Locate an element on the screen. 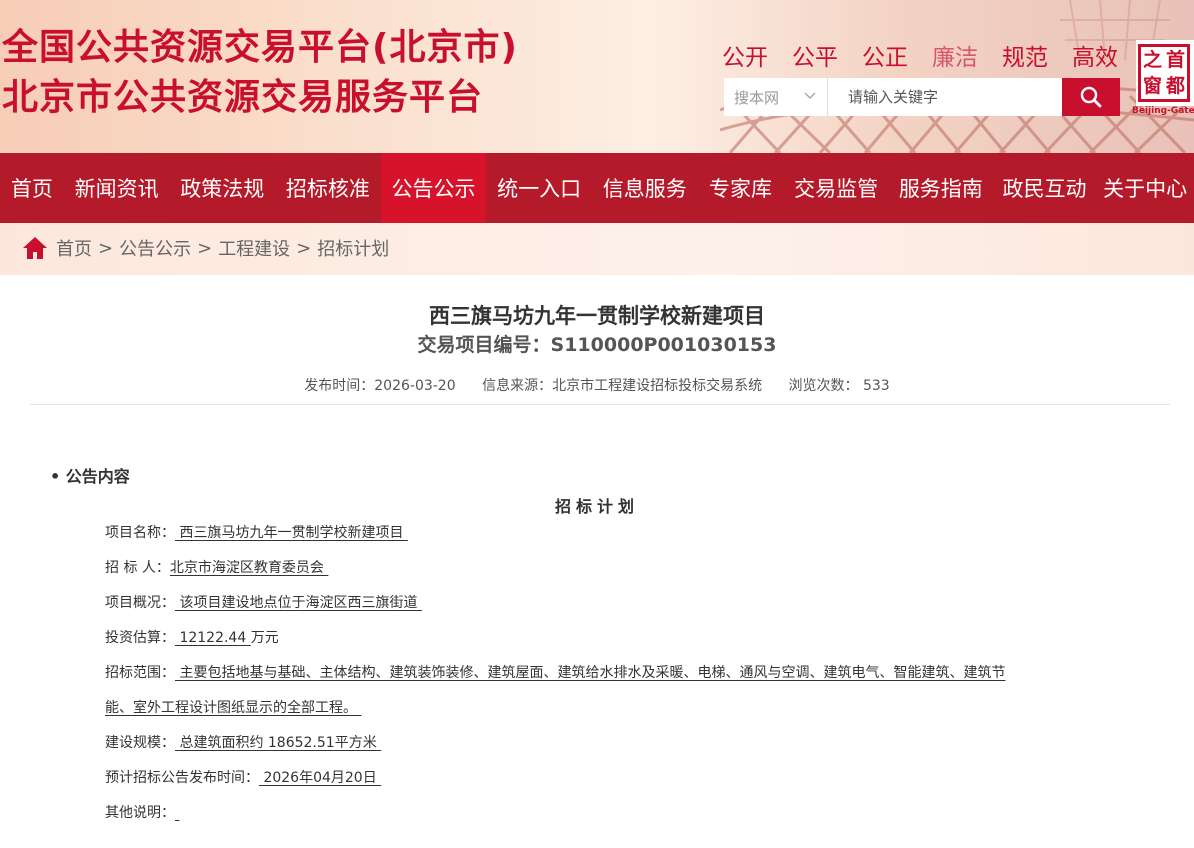  field-label: 项目概况： is located at coordinates (140, 603).